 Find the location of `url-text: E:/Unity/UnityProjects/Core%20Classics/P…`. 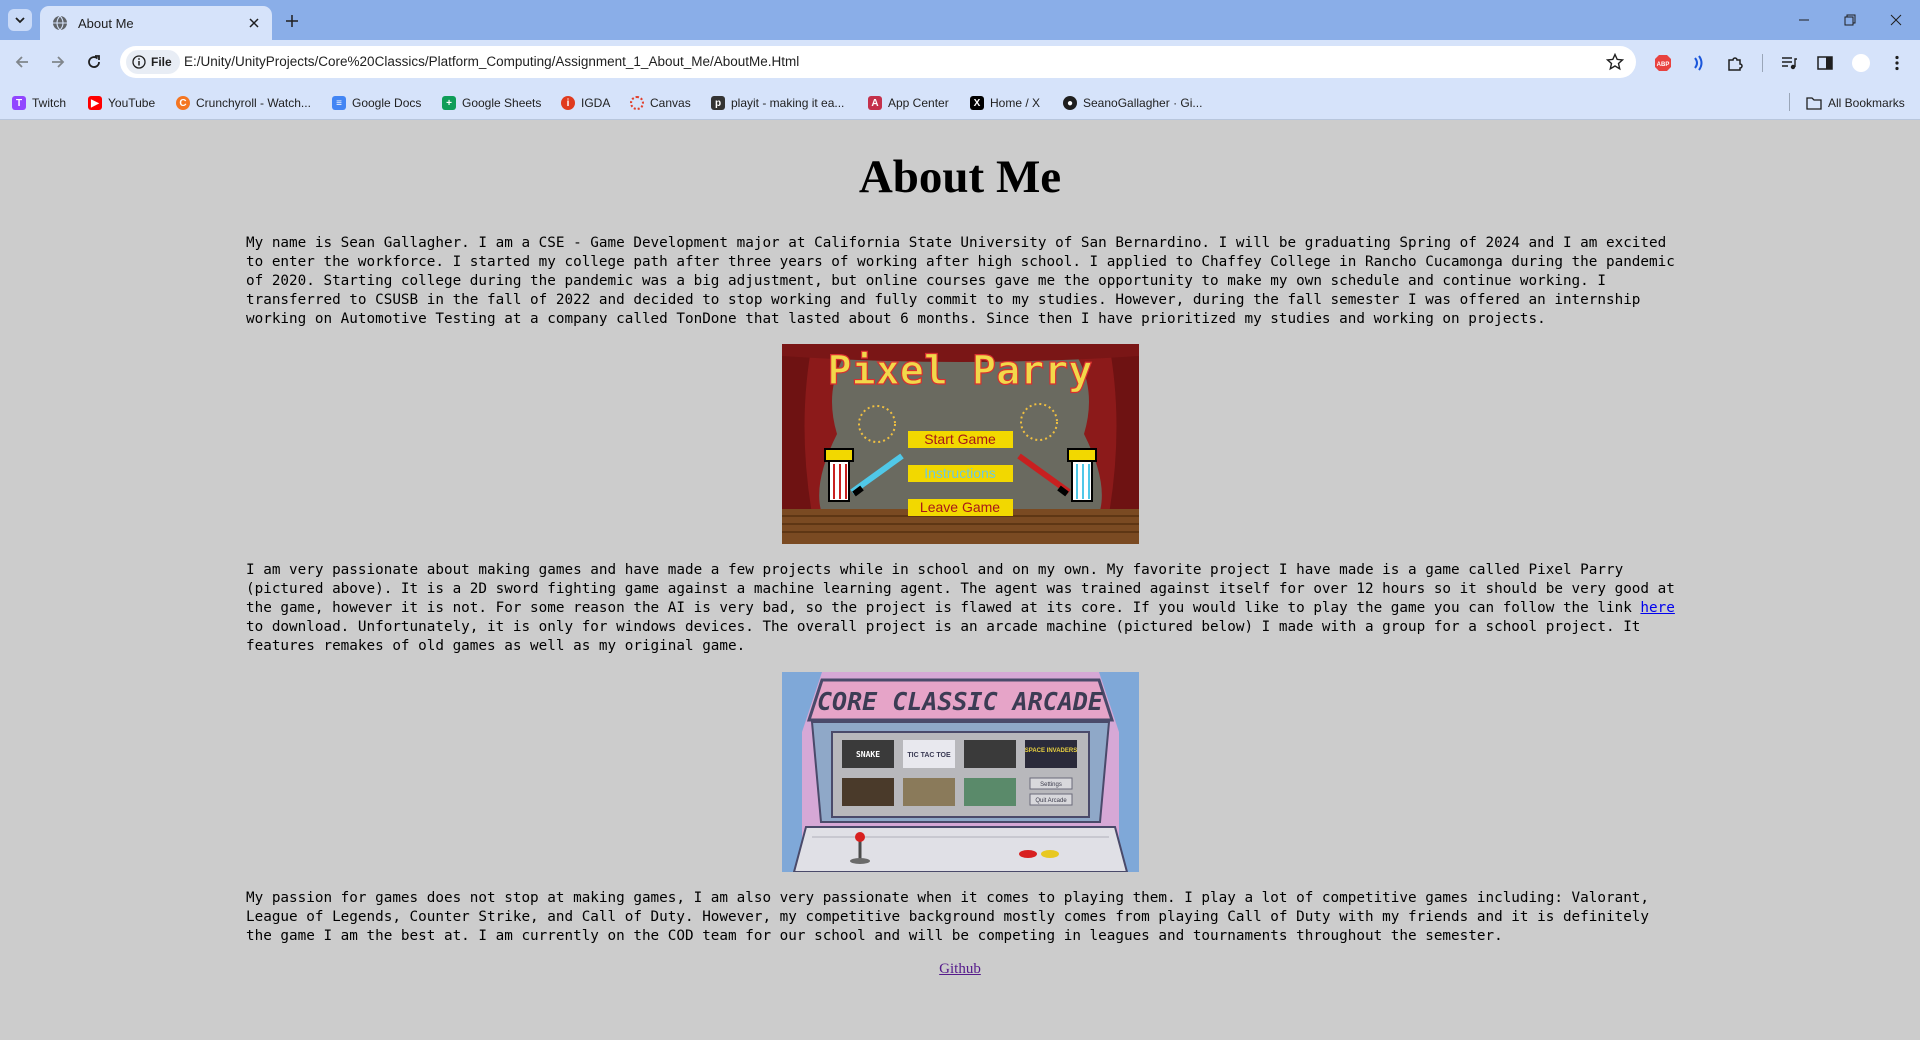

url-text: E:/Unity/UnityProjects/Core%20Classics/P… is located at coordinates (491, 61).